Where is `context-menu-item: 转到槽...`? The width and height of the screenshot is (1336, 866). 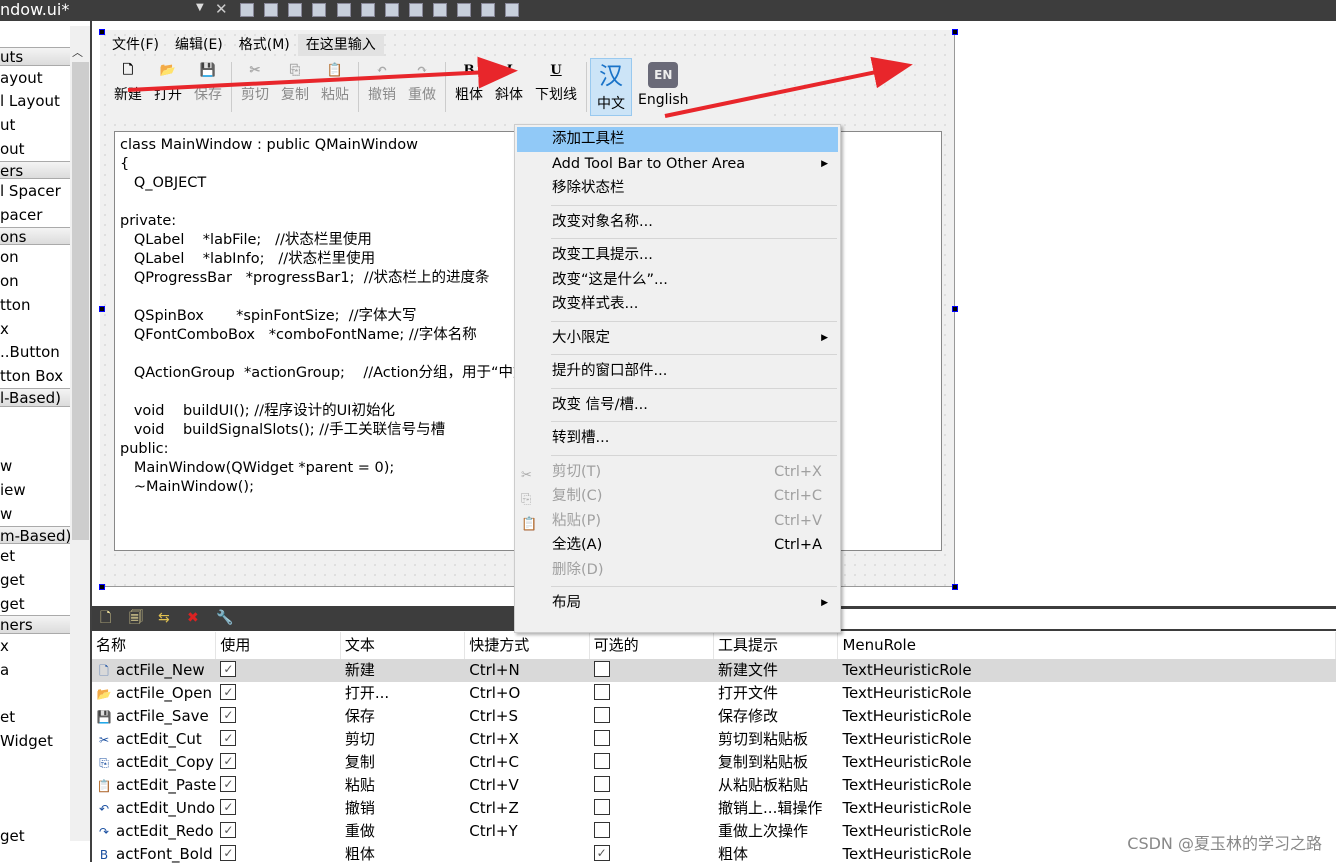 context-menu-item: 转到槽... is located at coordinates (677, 438).